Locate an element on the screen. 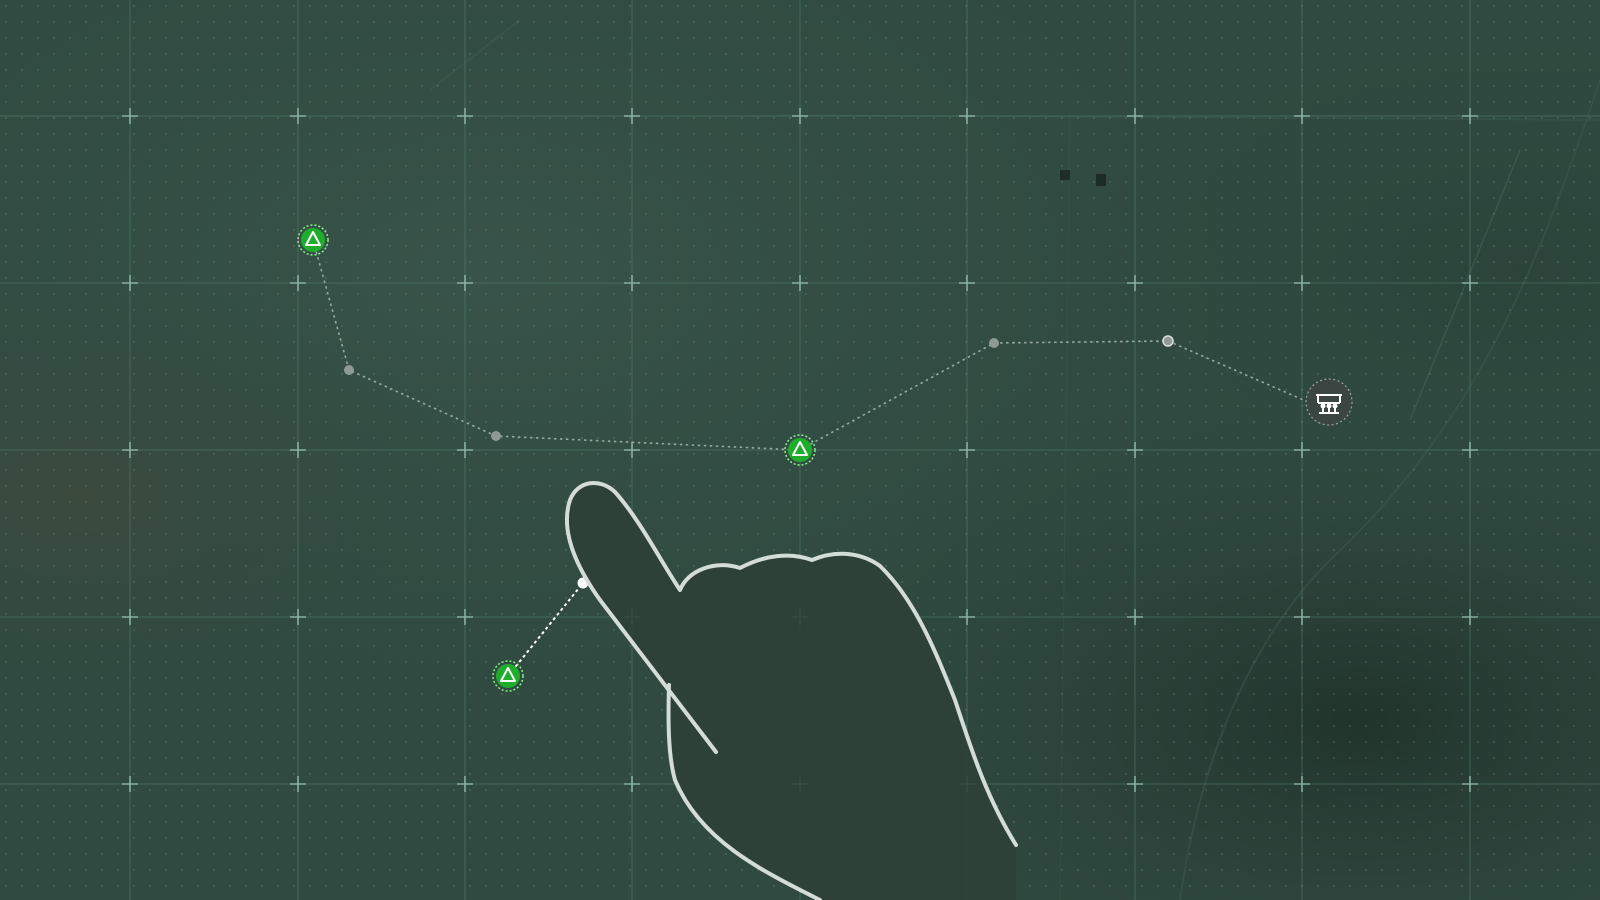  squad-marker-center is located at coordinates (800, 450).